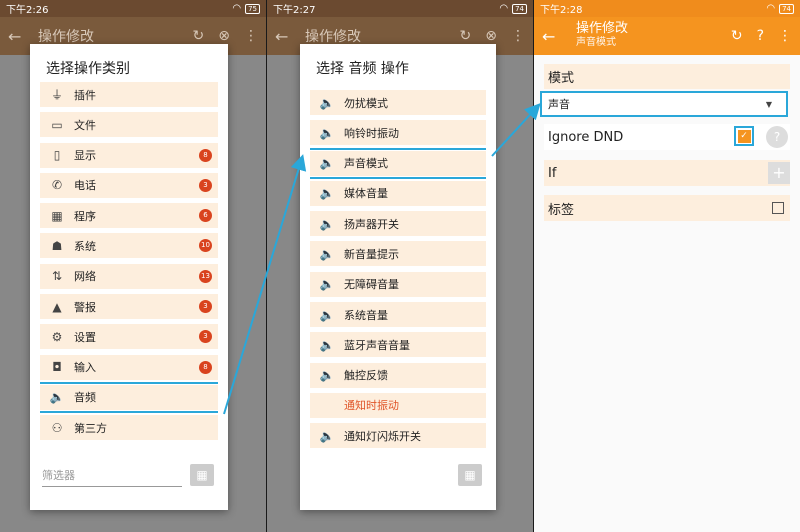 The width and height of the screenshot is (800, 532). I want to click on category-item: ⚙ 设置 3, so click(129, 337).